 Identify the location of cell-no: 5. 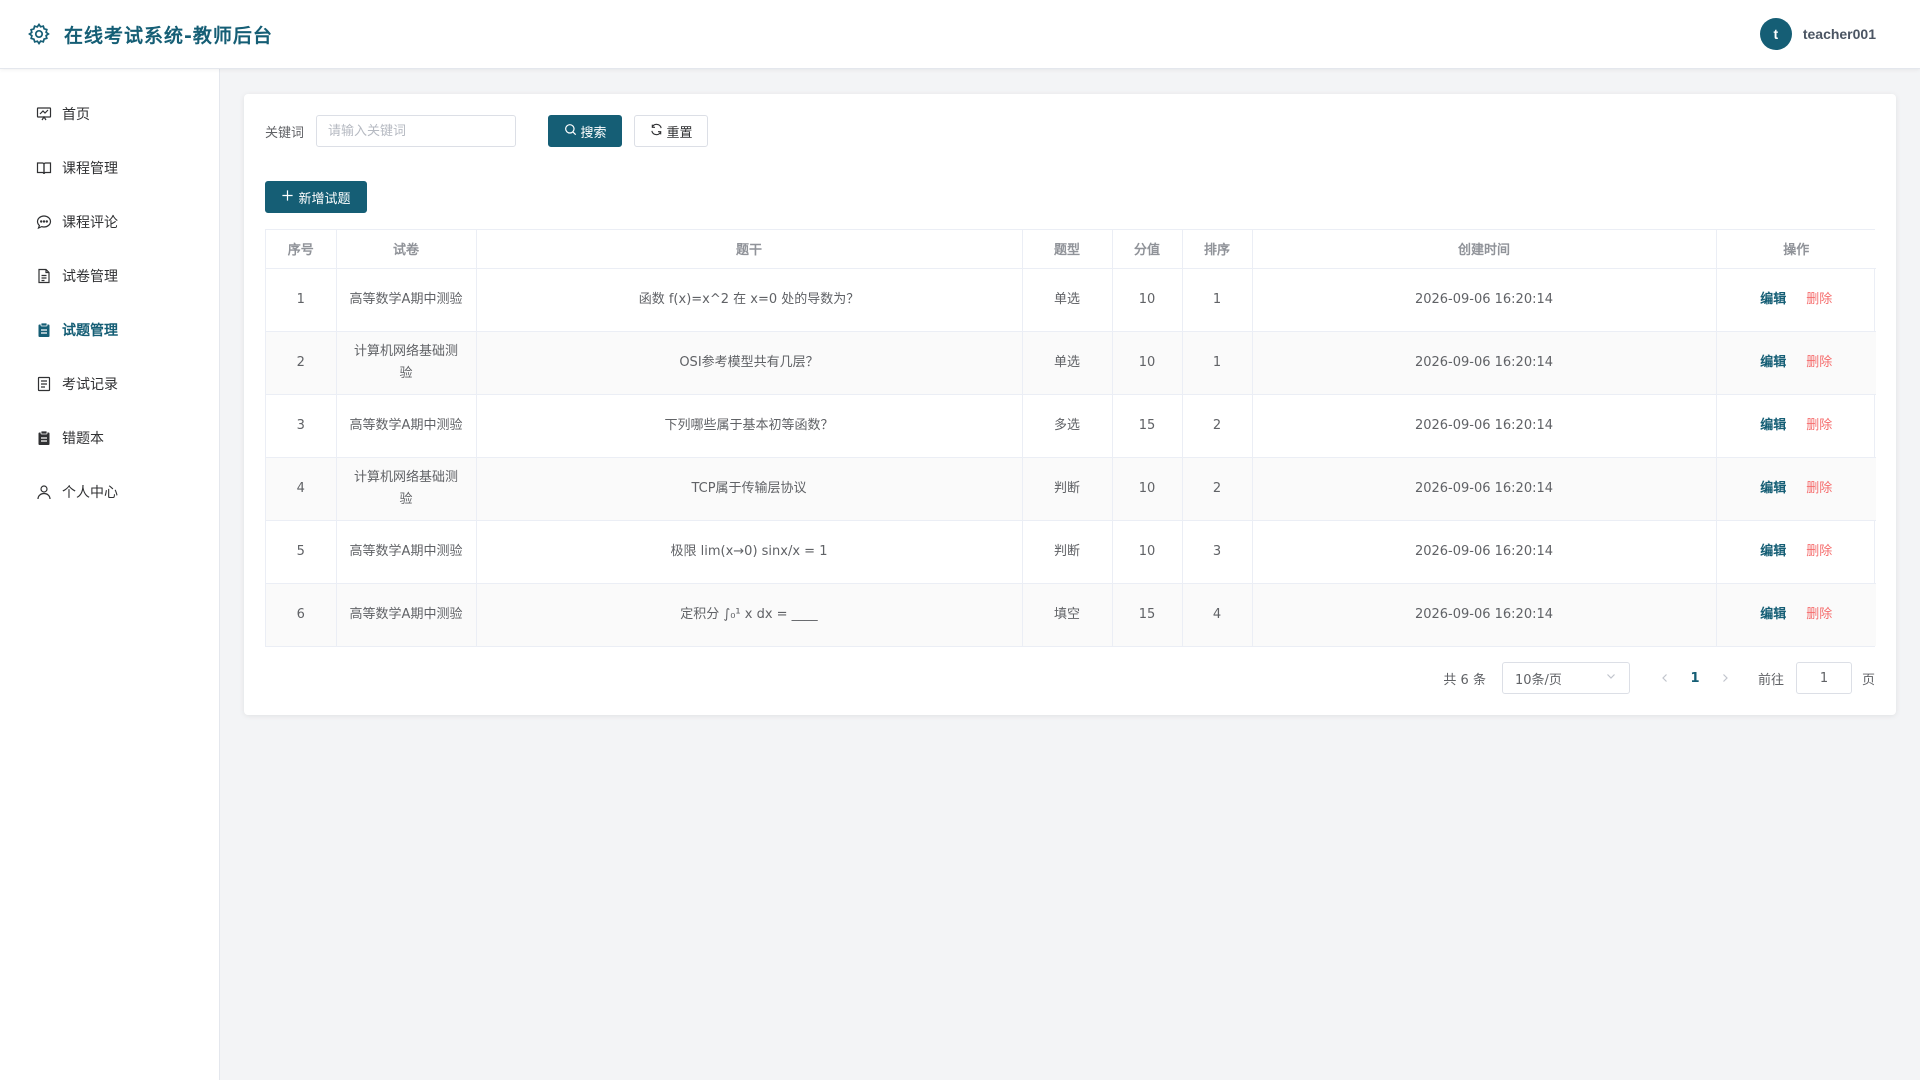
(301, 552).